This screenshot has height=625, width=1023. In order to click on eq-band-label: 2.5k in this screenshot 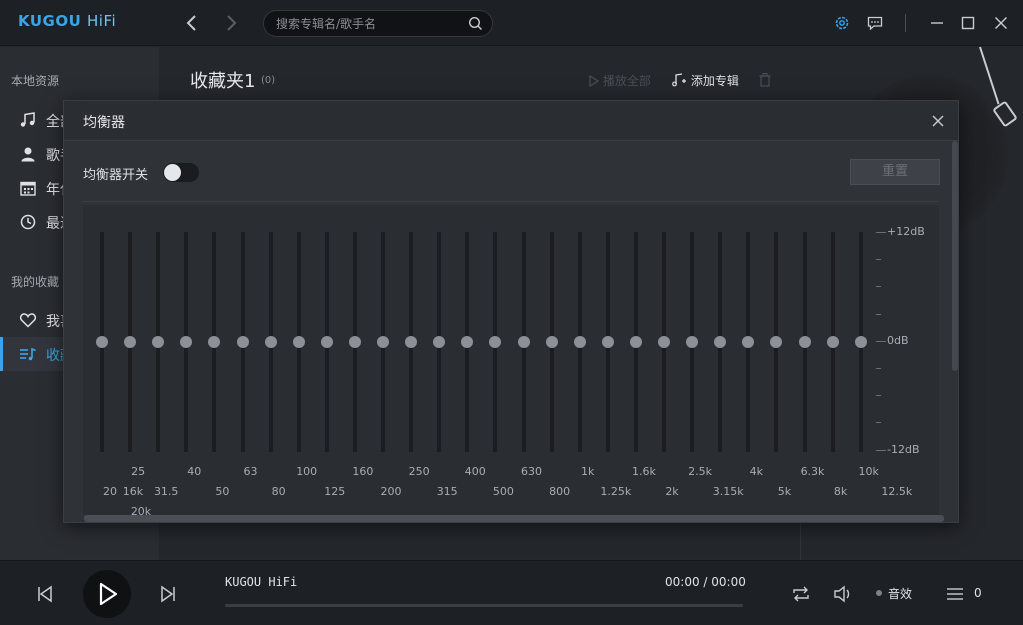, I will do `click(700, 471)`.